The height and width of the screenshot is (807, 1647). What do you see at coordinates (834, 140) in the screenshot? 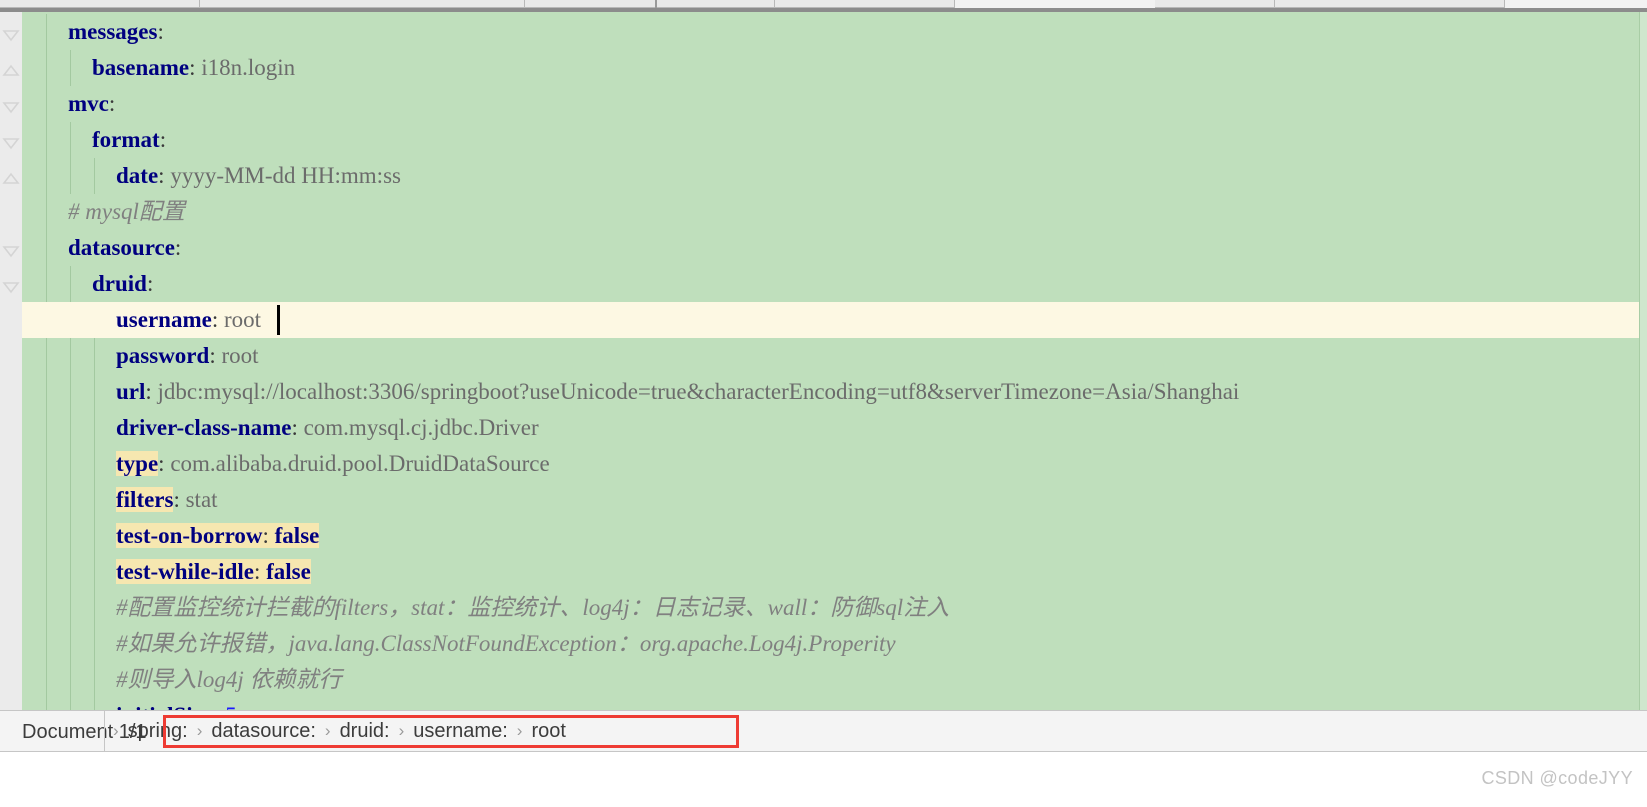
I see `code-line: format:` at bounding box center [834, 140].